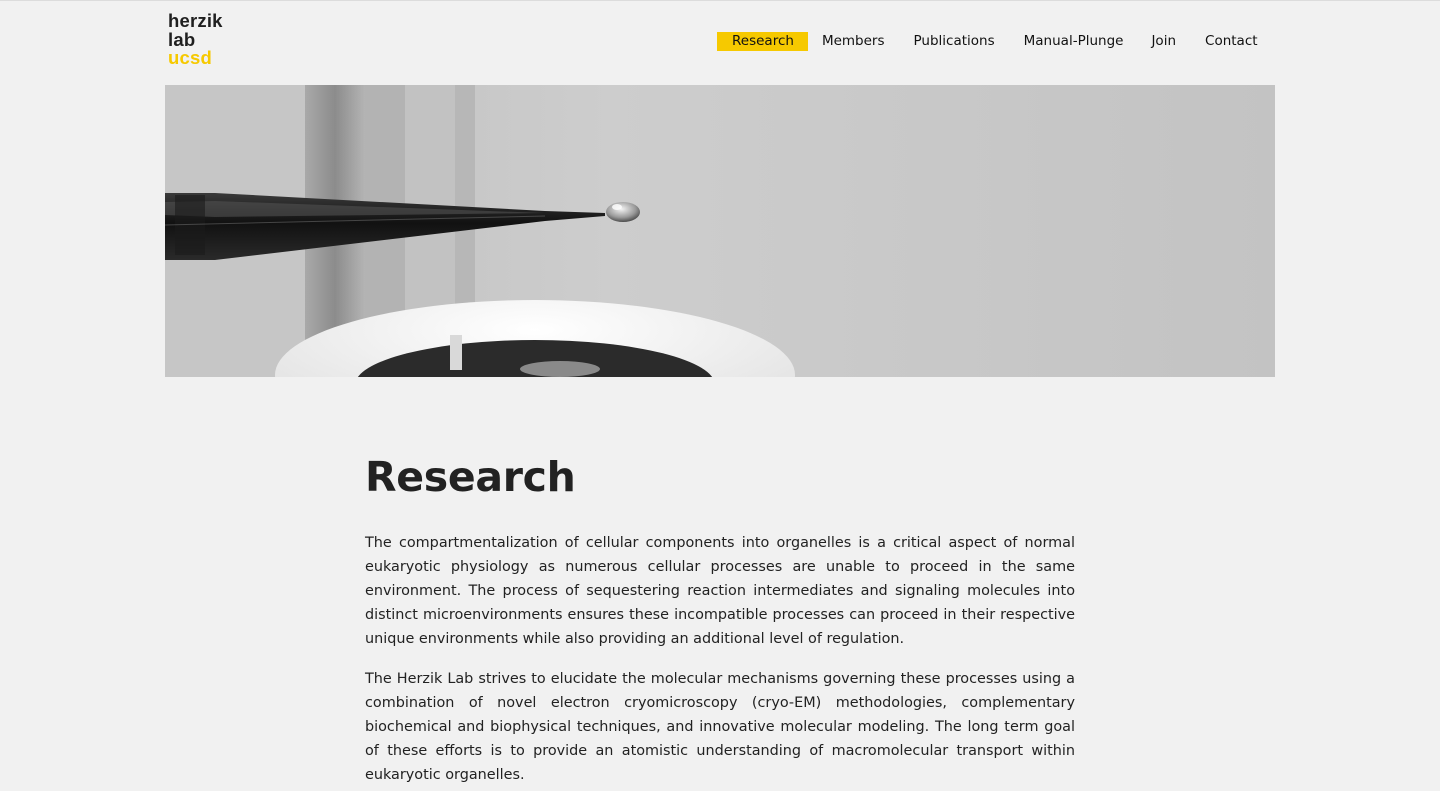 The width and height of the screenshot is (1440, 791). Describe the element at coordinates (1231, 41) in the screenshot. I see `nav-contact: Contact` at that location.